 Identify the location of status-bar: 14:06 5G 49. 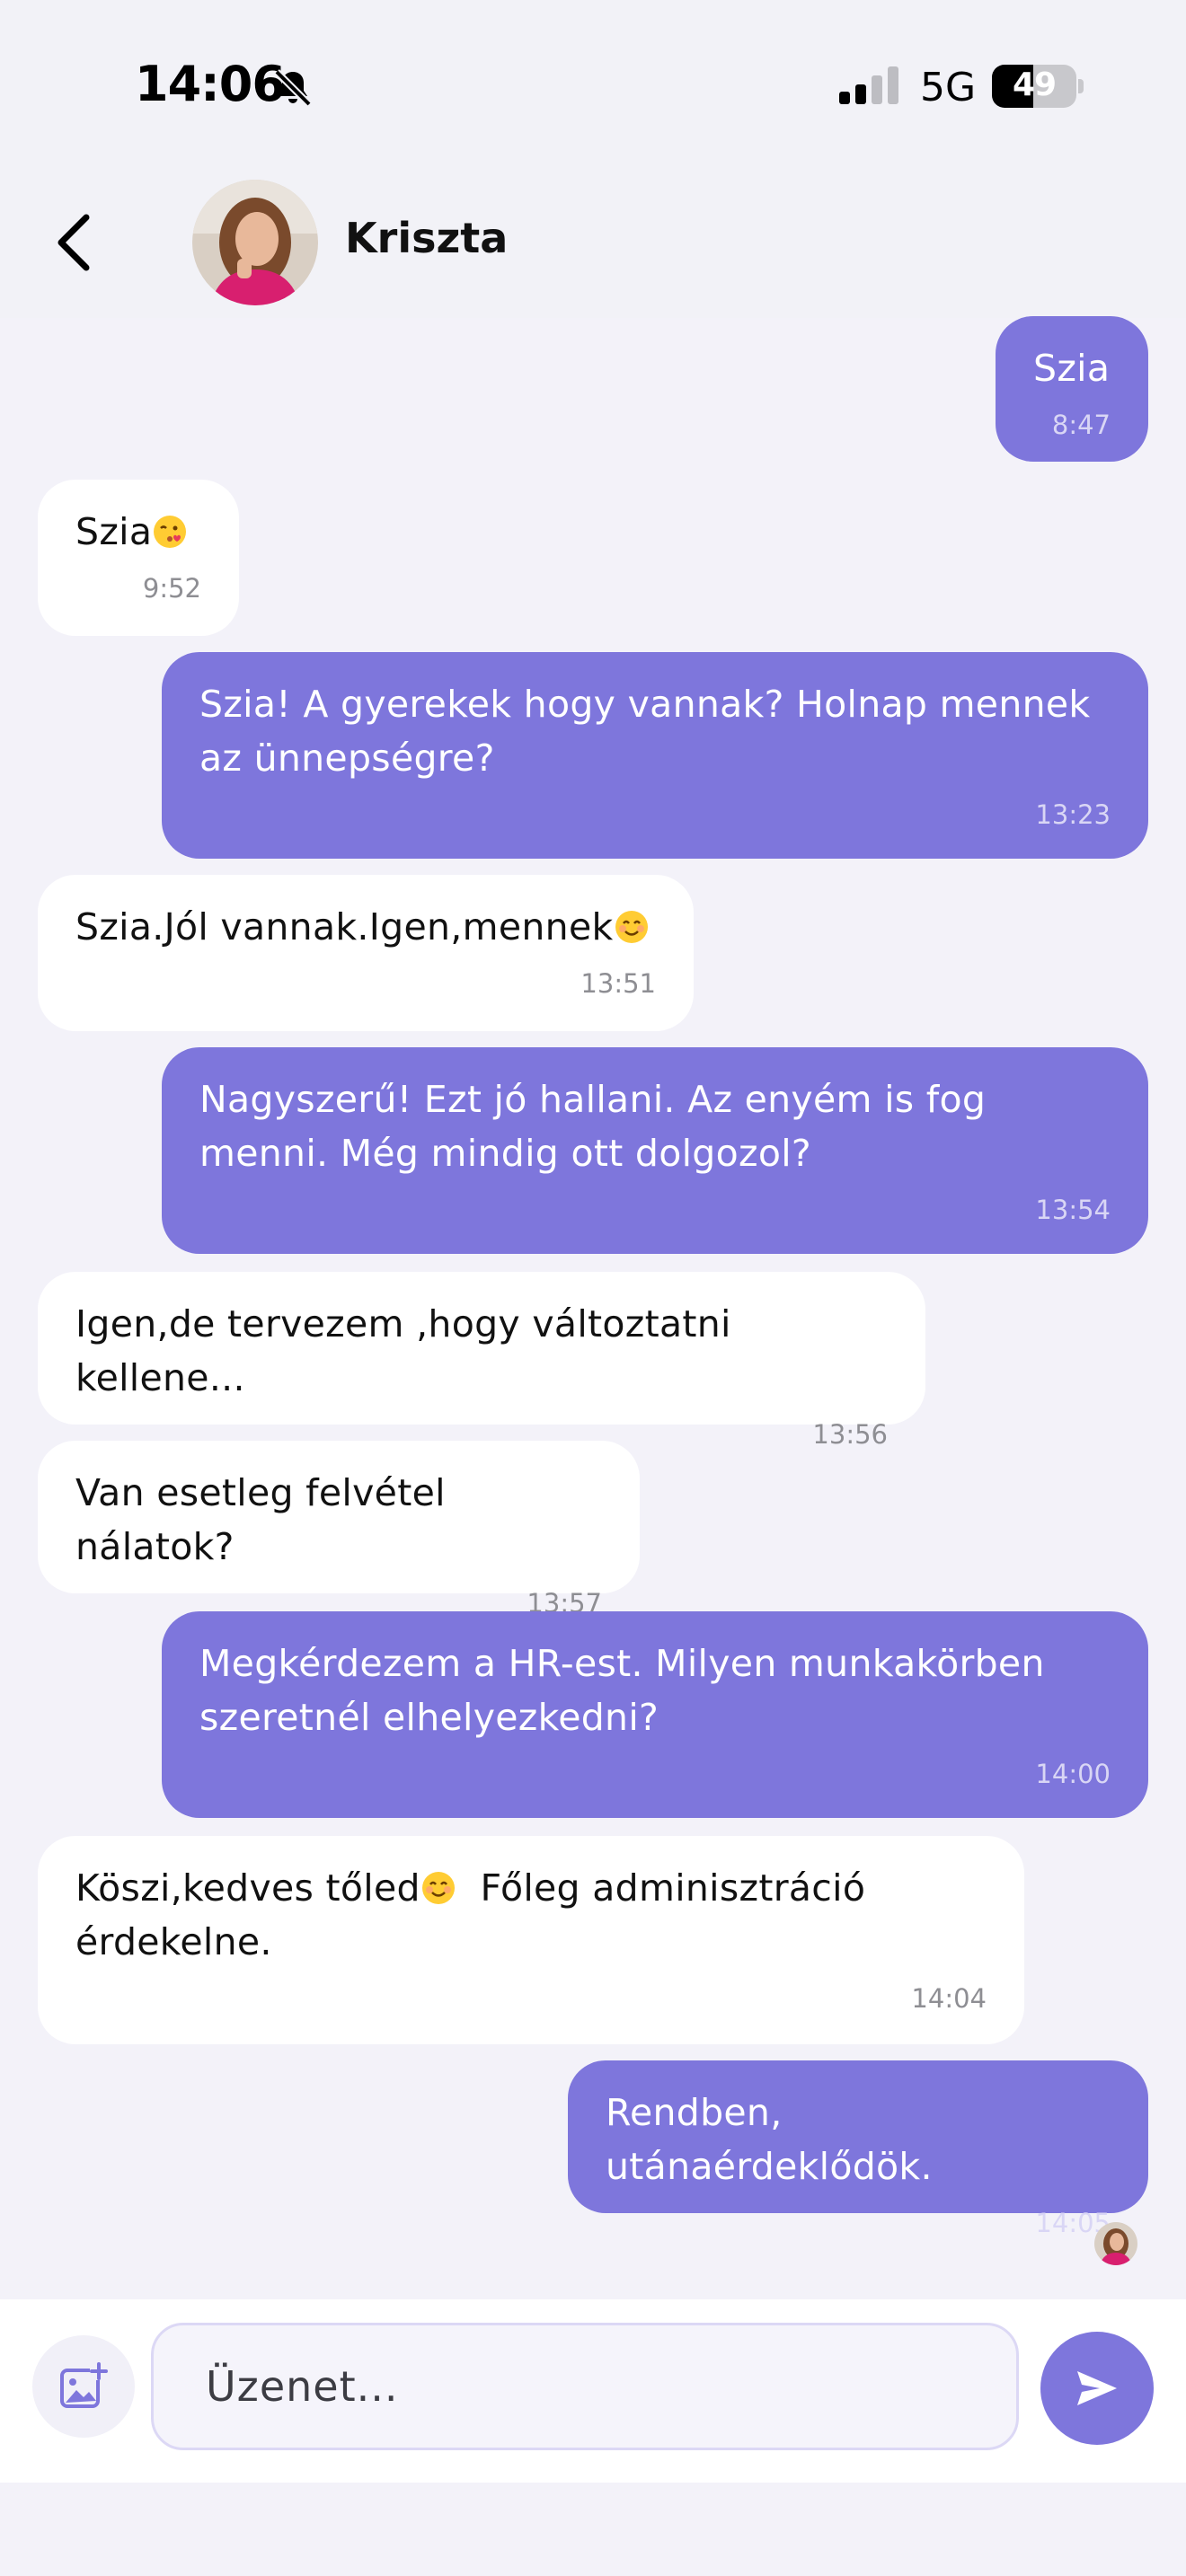
(593, 85).